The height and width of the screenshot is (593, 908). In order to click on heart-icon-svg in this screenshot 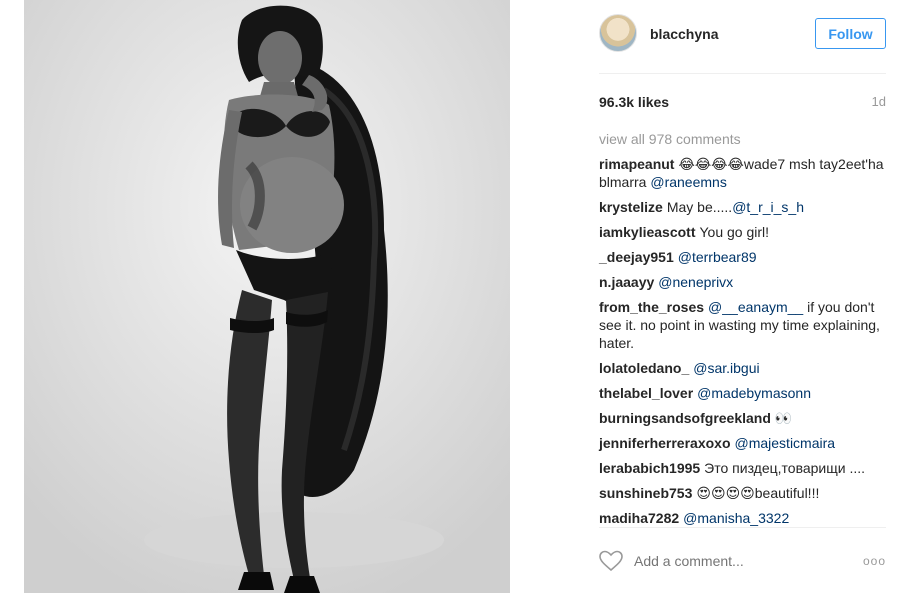, I will do `click(611, 561)`.